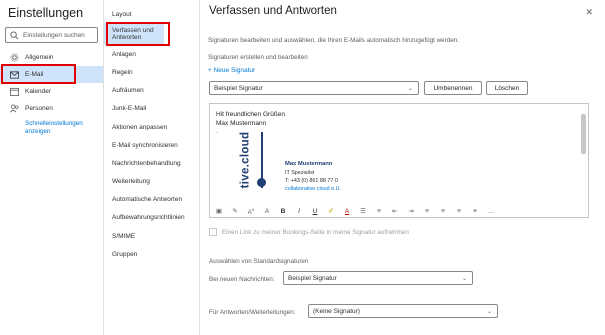  What do you see at coordinates (151, 236) in the screenshot?
I see `menu-item-smime: S/MIME` at bounding box center [151, 236].